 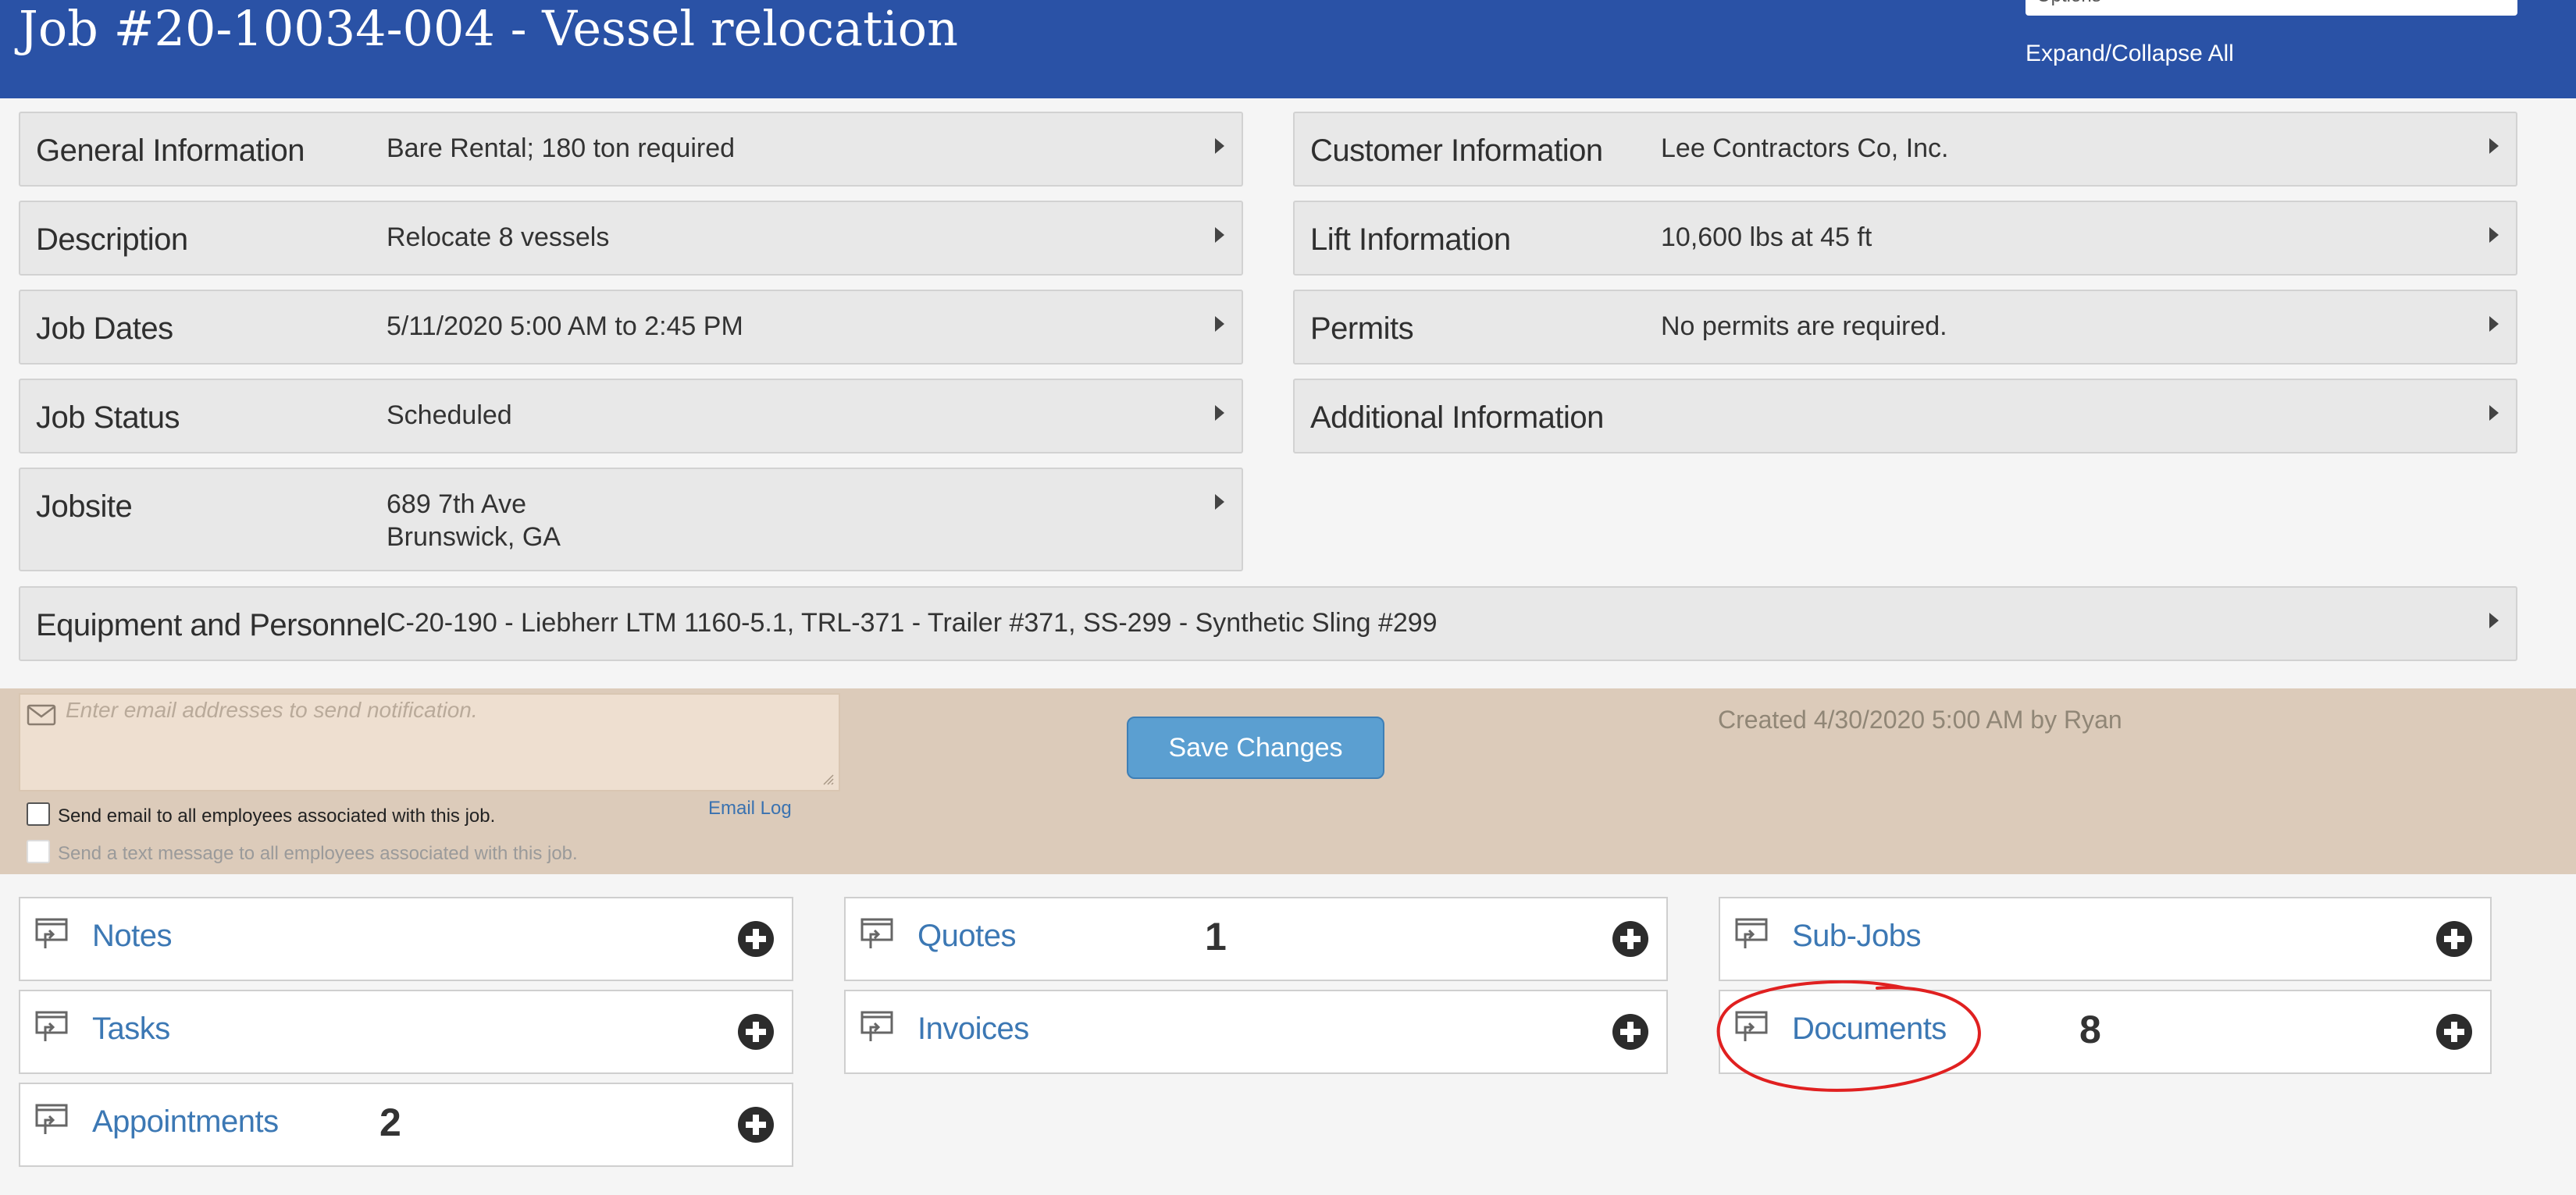 What do you see at coordinates (38, 851) in the screenshot?
I see `send-text-checkbox` at bounding box center [38, 851].